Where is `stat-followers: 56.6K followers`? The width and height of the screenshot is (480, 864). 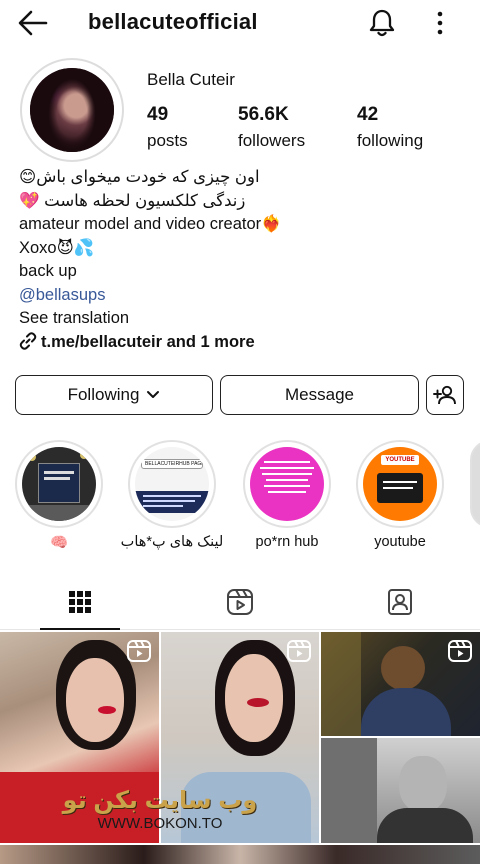 stat-followers: 56.6K followers is located at coordinates (271, 127).